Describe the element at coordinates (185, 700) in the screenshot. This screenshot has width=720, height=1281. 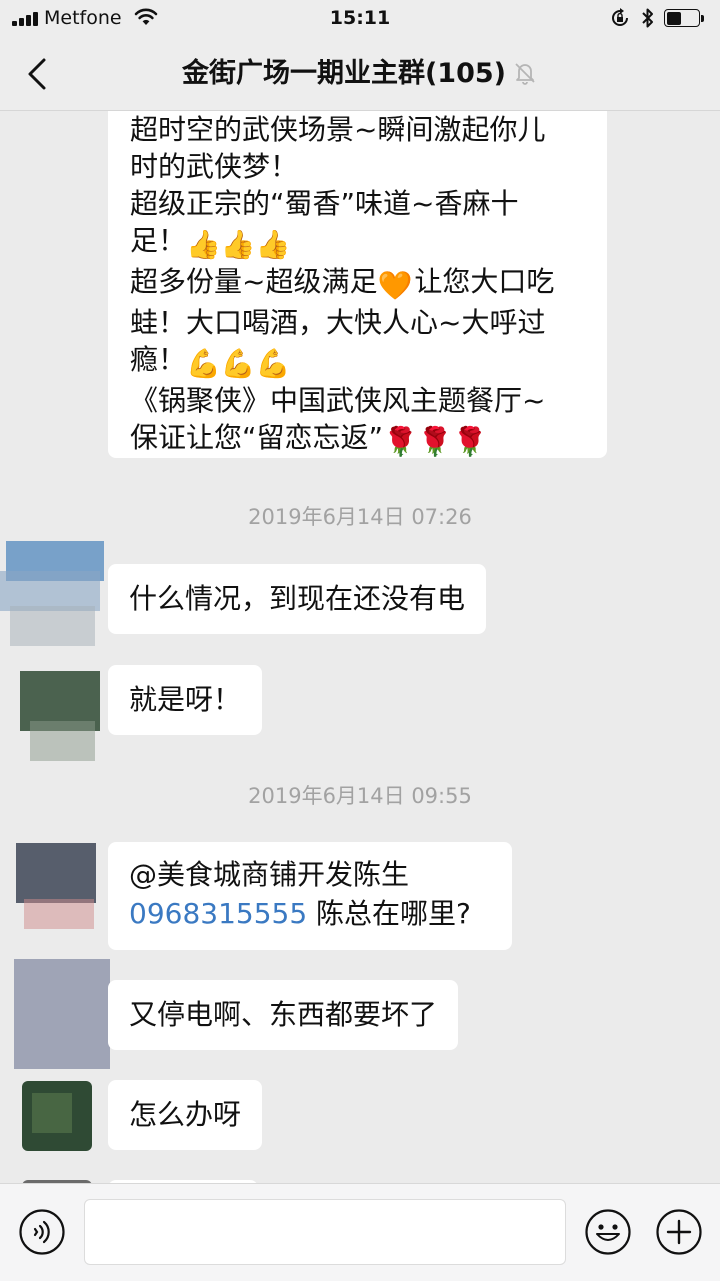
I see `message-bubble: 就是呀！` at that location.